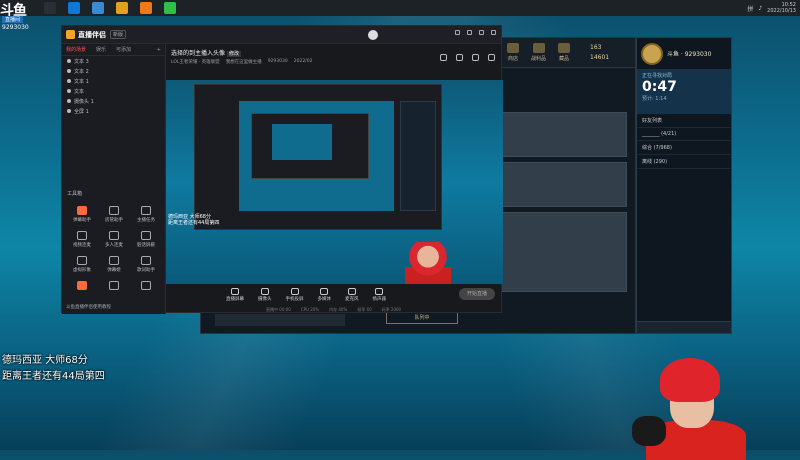  What do you see at coordinates (428, 263) in the screenshot?
I see `facecam-preview` at bounding box center [428, 263].